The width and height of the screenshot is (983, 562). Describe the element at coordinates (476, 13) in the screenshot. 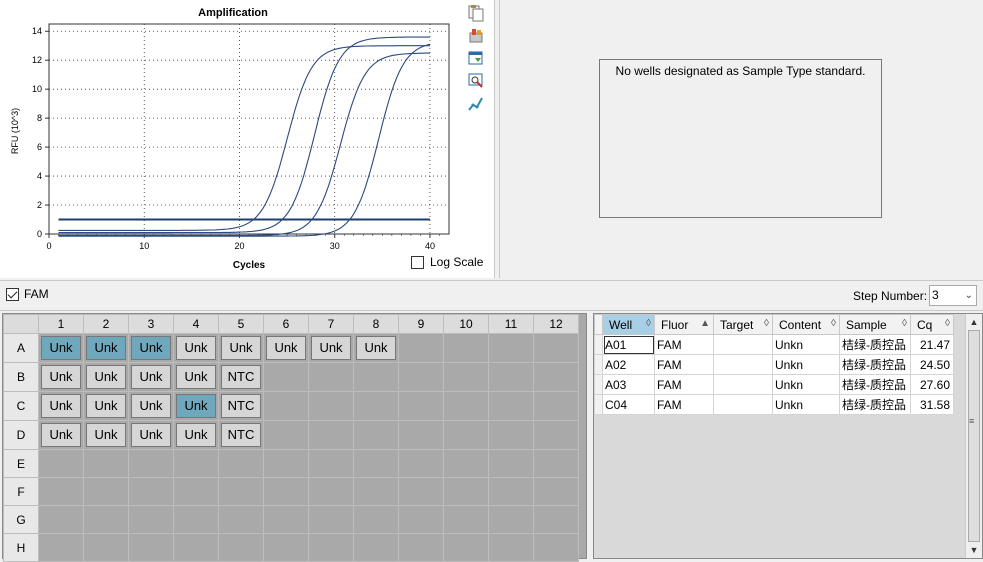

I see `copy-icon` at that location.